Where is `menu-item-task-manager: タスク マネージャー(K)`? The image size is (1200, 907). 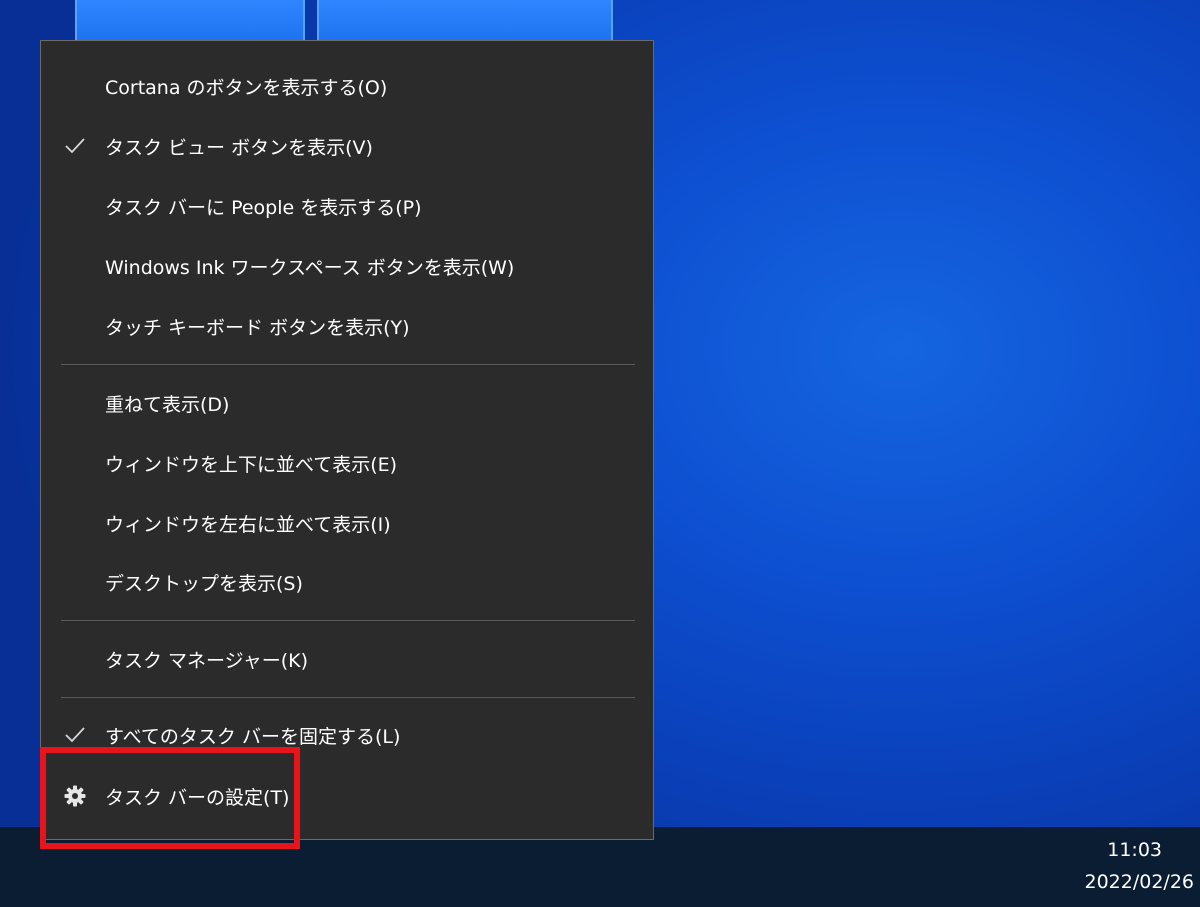 menu-item-task-manager: タスク マネージャー(K) is located at coordinates (347, 659).